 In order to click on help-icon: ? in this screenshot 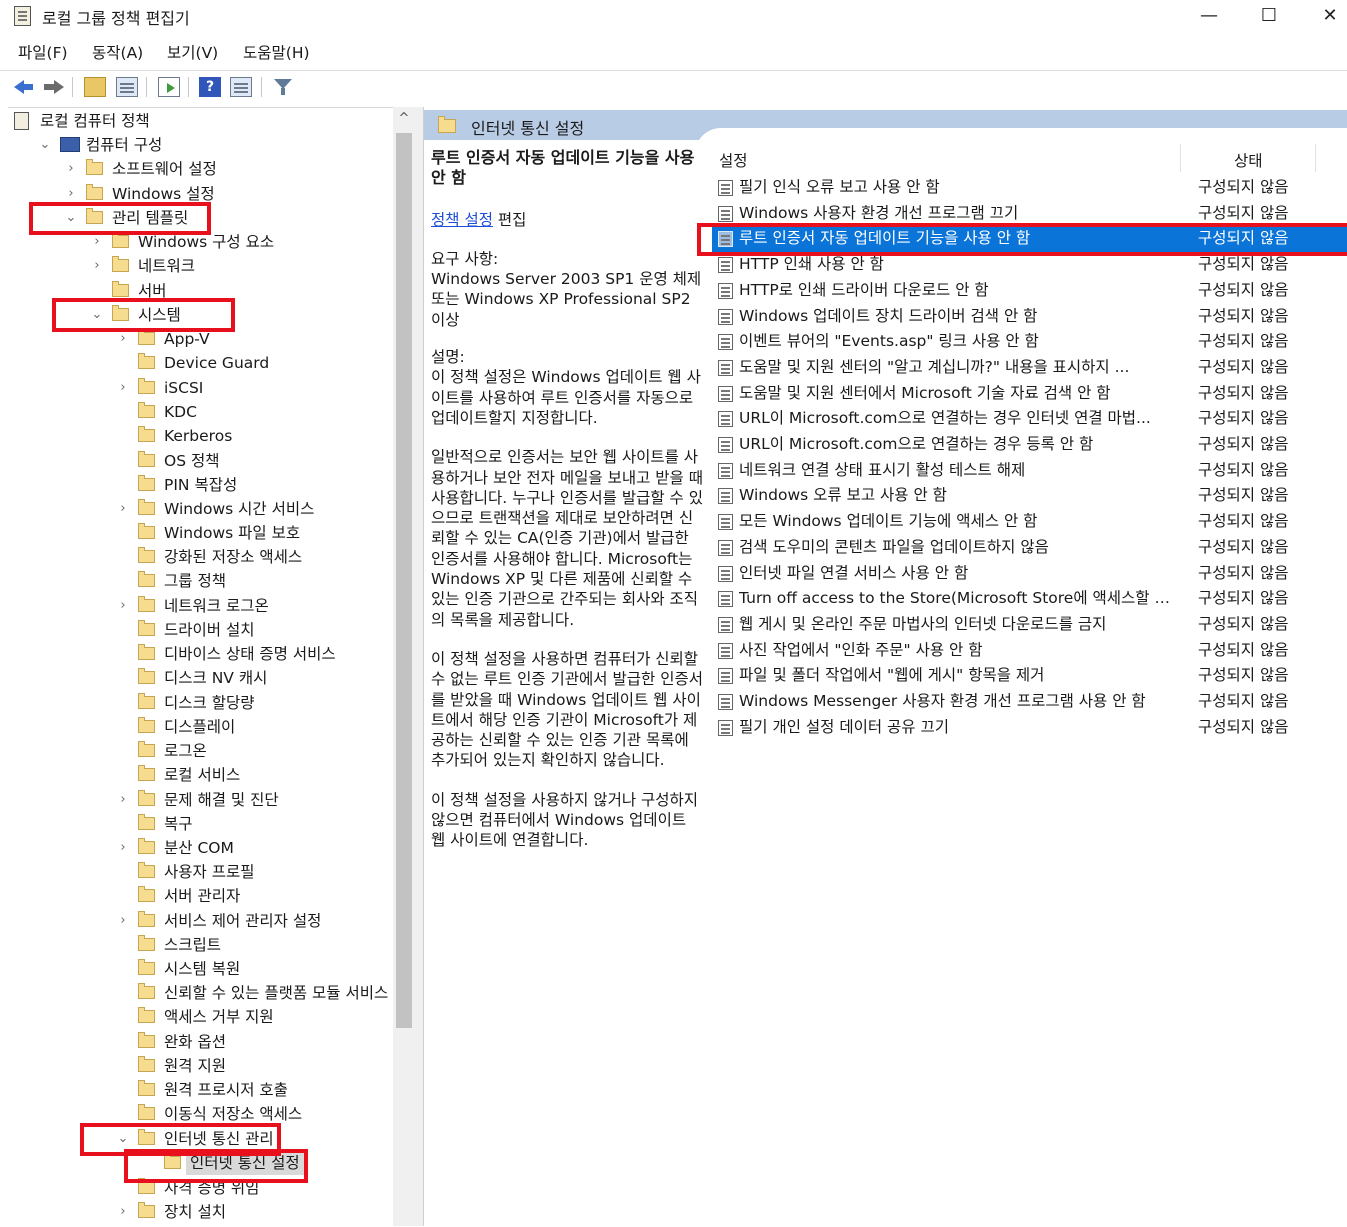, I will do `click(210, 87)`.